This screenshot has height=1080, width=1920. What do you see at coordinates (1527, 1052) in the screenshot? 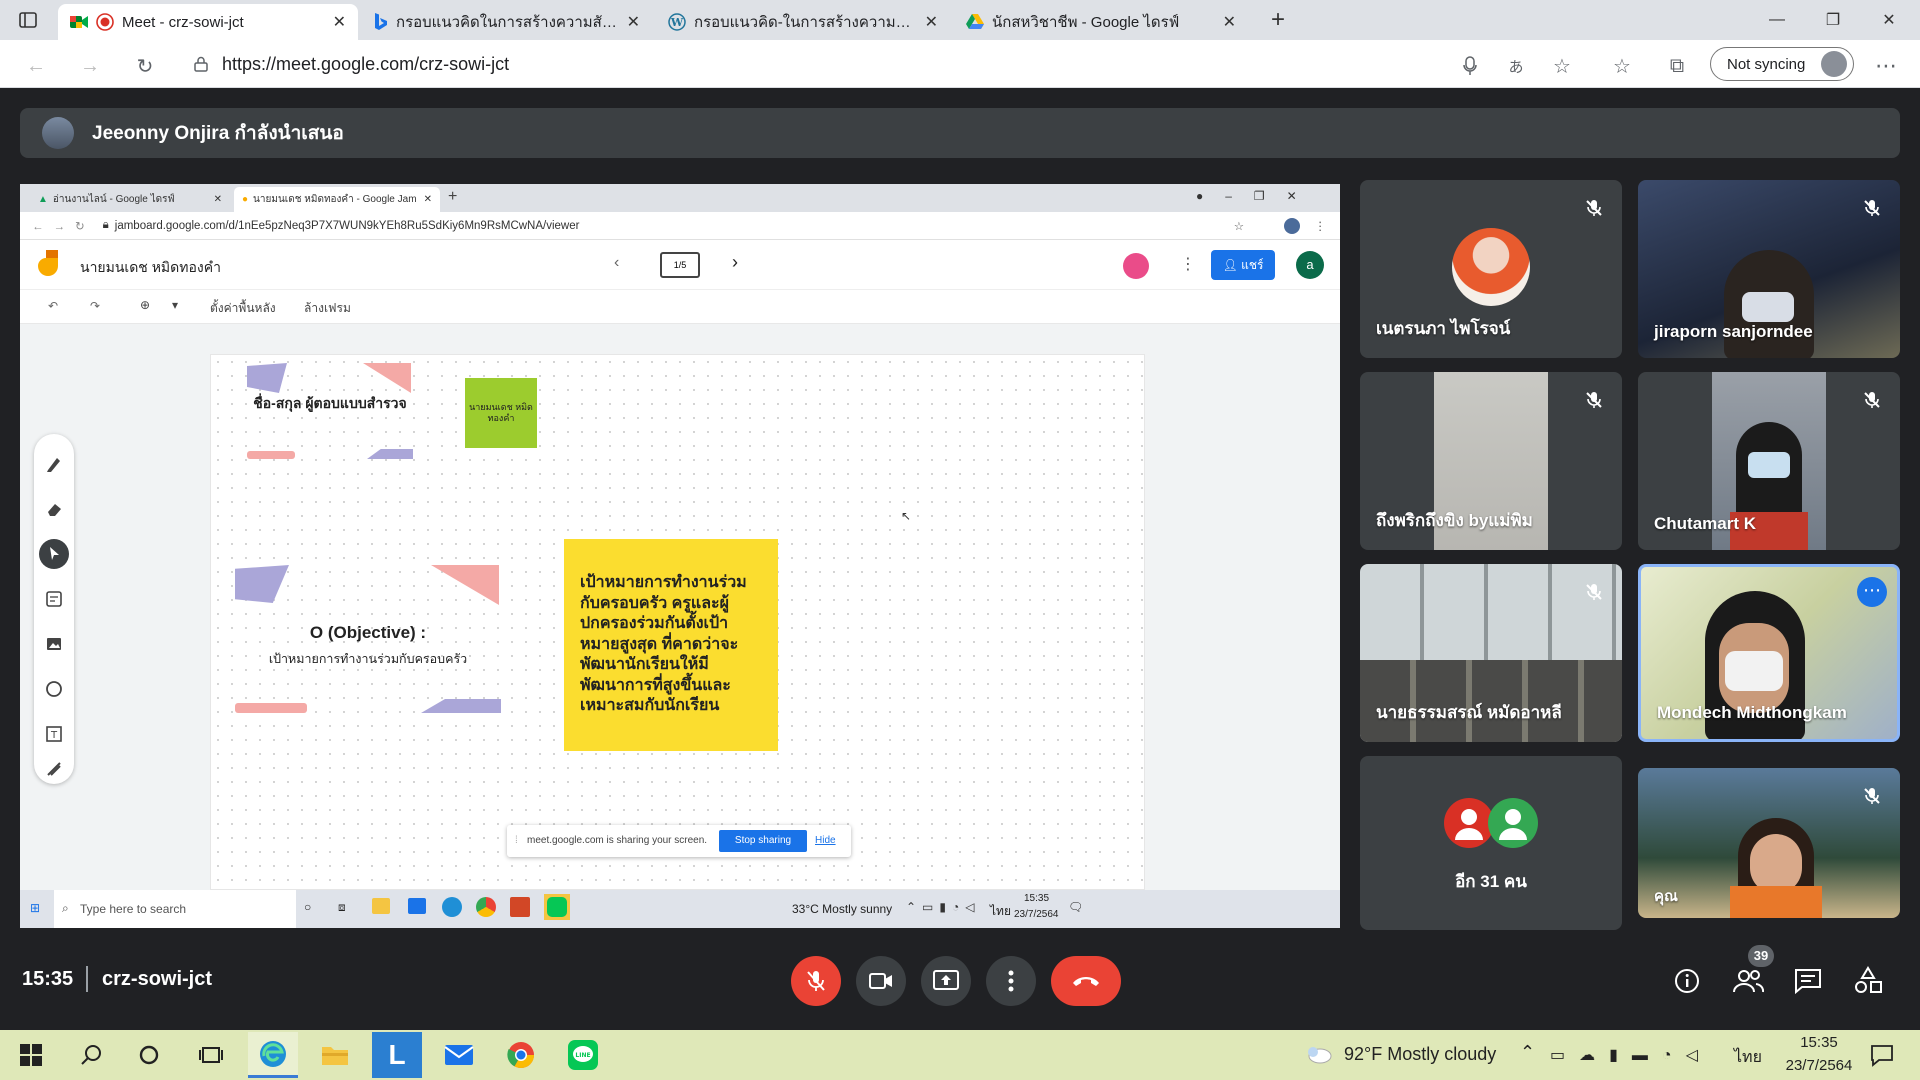
I see `show-hidden-icons: ⌃` at bounding box center [1527, 1052].